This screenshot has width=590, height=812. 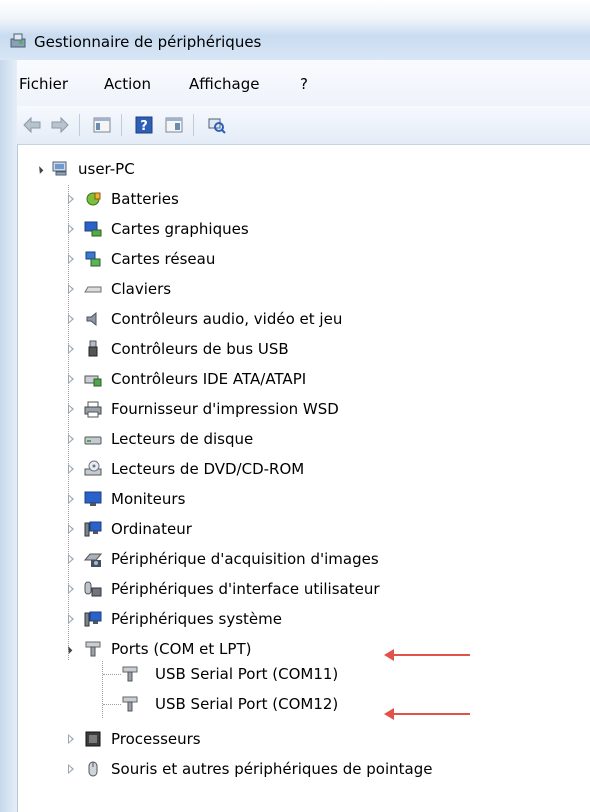 I want to click on tree-item-label: Moniteurs, so click(x=148, y=499).